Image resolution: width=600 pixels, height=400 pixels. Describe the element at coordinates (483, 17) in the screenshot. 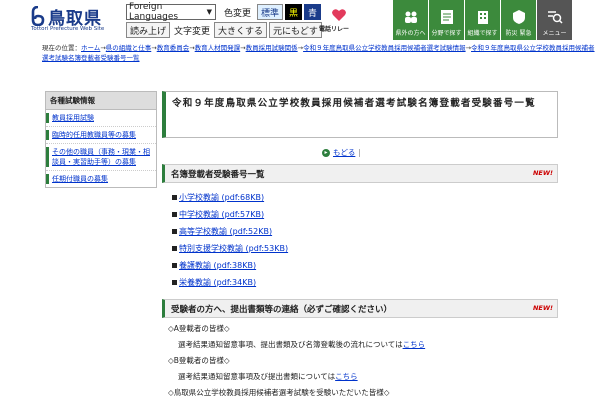

I see `building-icon` at that location.